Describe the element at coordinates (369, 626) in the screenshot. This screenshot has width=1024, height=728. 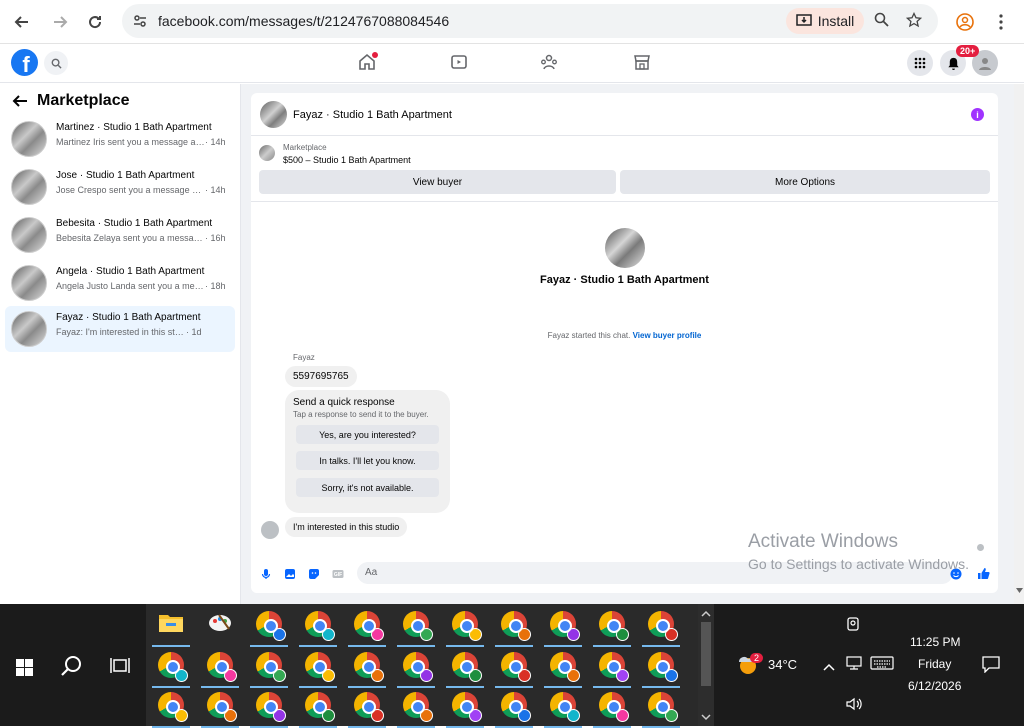
I see `chrome-icon` at that location.